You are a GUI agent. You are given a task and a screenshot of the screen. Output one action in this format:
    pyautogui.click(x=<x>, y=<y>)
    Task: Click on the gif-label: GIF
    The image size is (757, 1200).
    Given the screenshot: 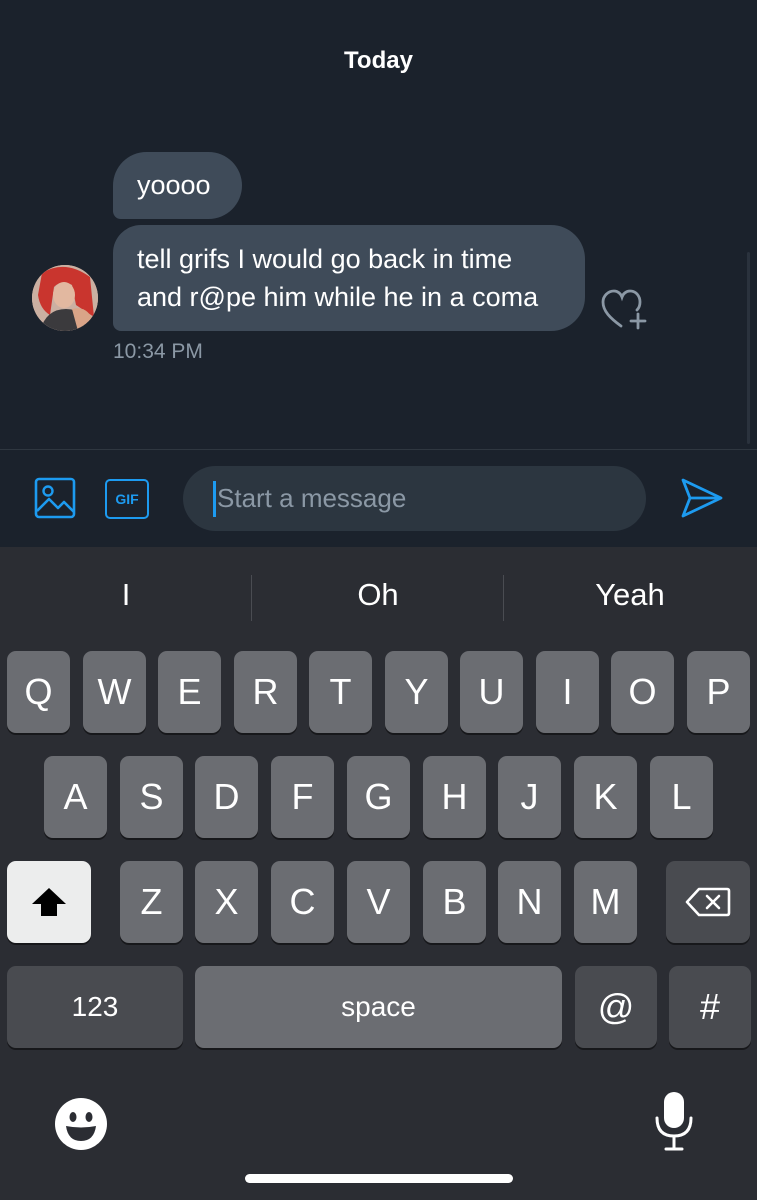 What is the action you would take?
    pyautogui.click(x=127, y=499)
    